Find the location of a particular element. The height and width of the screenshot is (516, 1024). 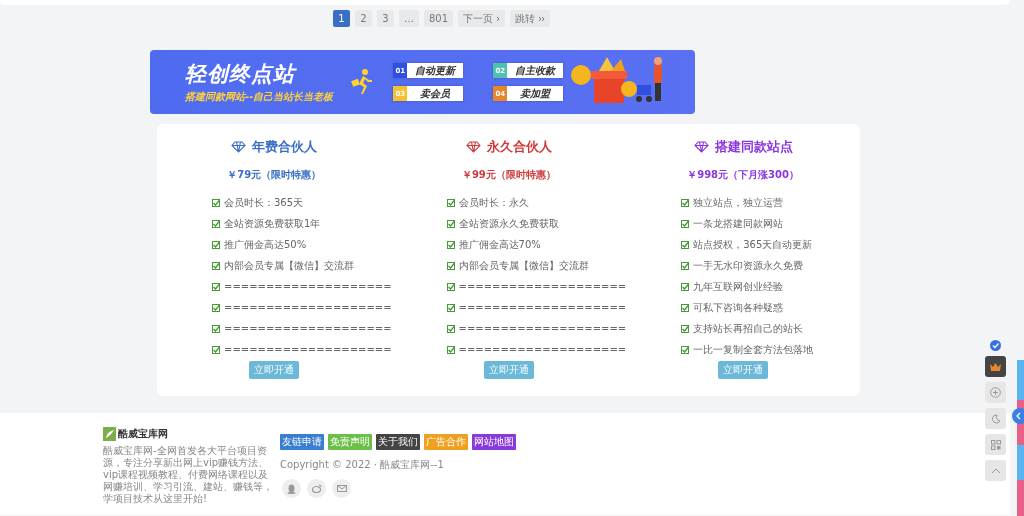

banner-subtitle: 搭建同款网站--自己当站长当老板 is located at coordinates (259, 97).